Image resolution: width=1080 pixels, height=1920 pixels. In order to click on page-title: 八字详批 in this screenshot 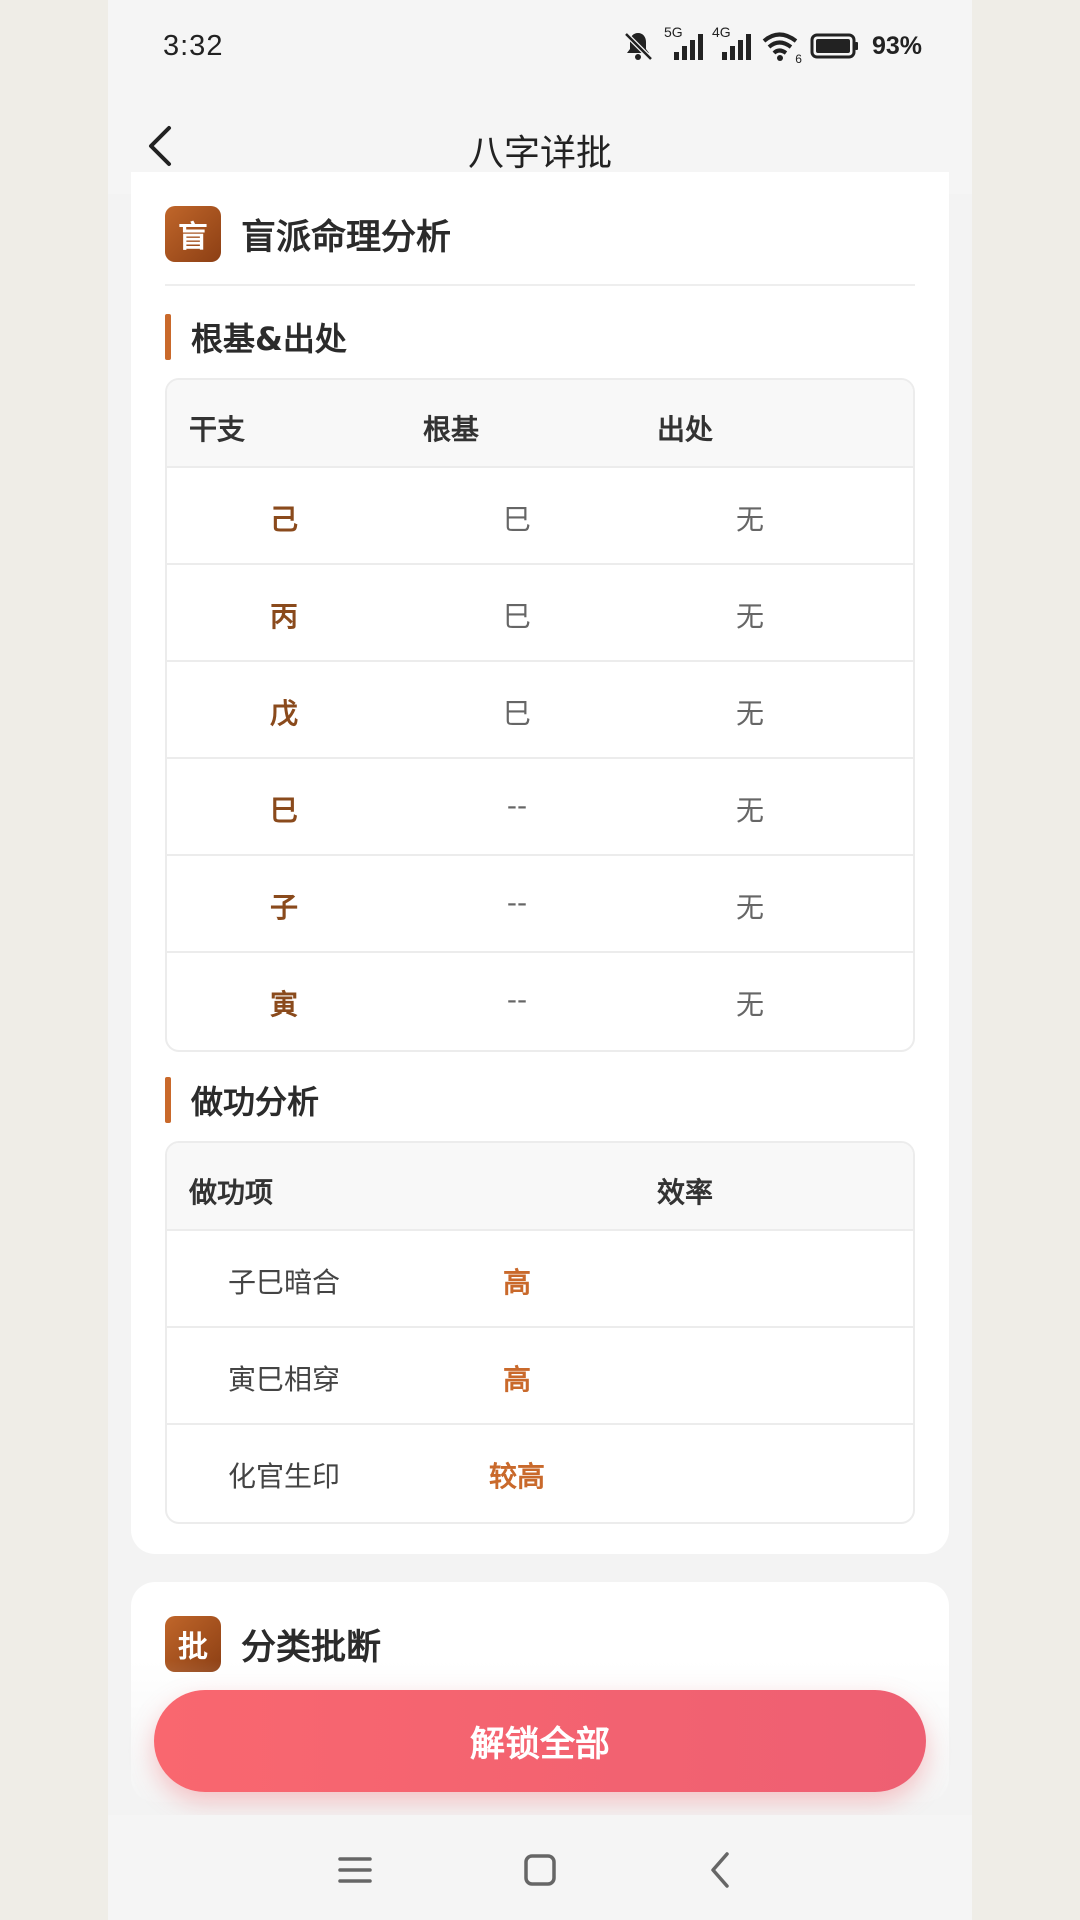, I will do `click(539, 153)`.